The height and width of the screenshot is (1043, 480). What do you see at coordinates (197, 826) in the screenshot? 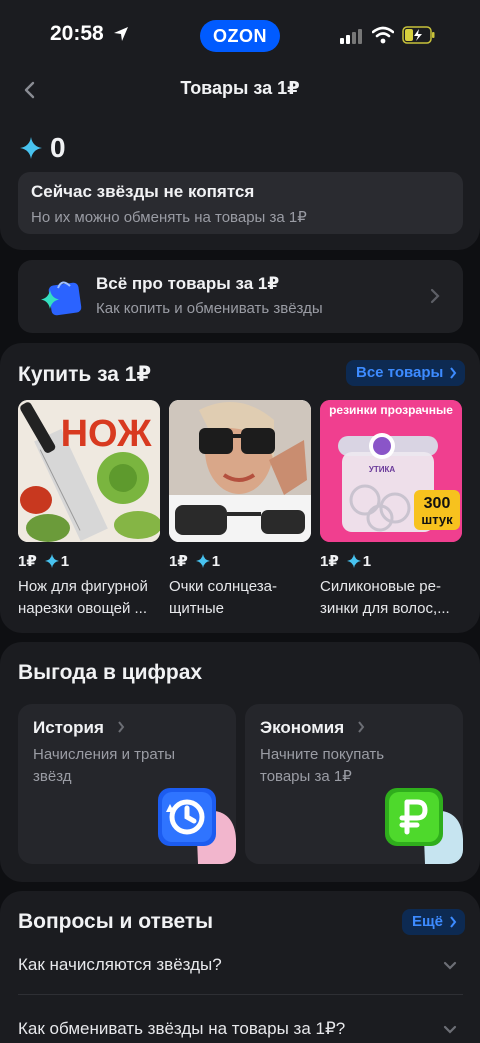
I see `history-clock-icon` at bounding box center [197, 826].